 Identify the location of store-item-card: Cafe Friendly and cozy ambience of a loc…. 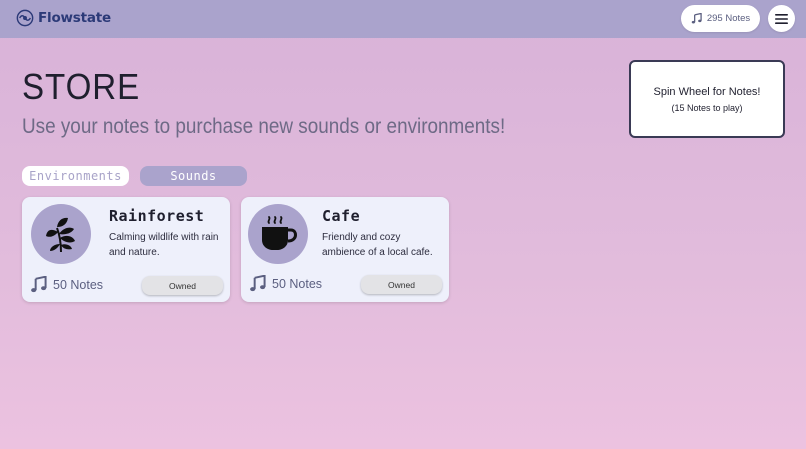
(345, 249).